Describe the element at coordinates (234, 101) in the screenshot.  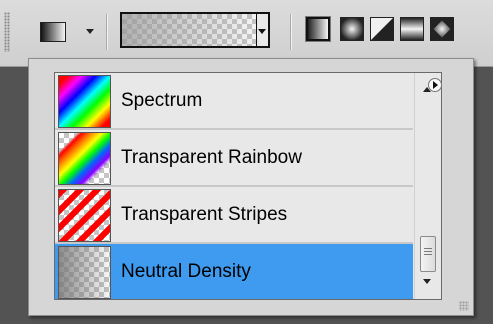
I see `list-item-spectrum: Spectrum` at that location.